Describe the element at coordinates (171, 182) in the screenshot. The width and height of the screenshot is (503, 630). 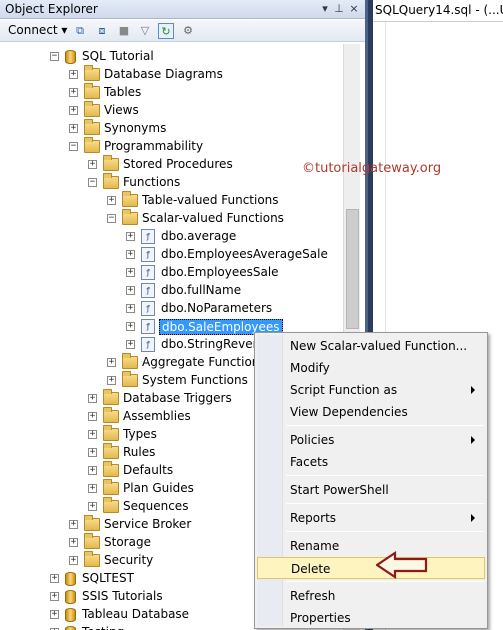
I see `tree-node-functions: − Functions` at that location.